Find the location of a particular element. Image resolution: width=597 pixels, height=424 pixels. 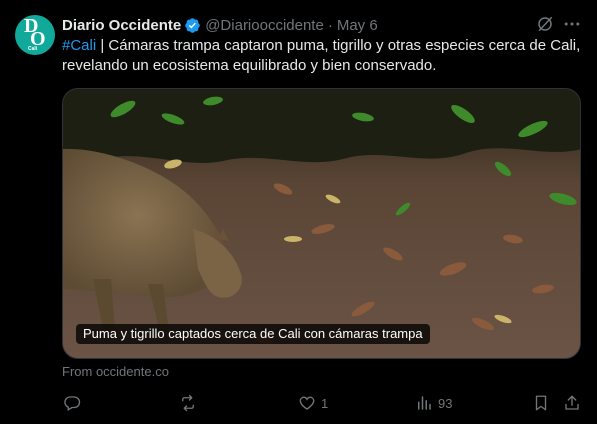

link-source: From occidente.co is located at coordinates (115, 371).